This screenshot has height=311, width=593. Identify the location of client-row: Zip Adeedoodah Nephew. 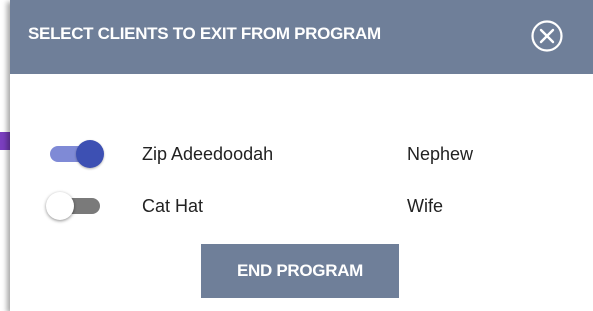
(301, 154).